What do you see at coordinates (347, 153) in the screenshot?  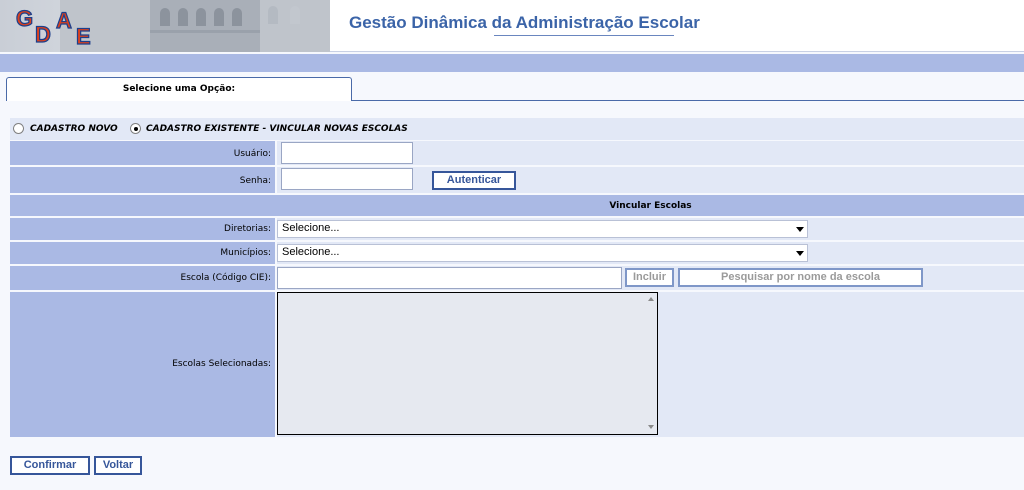 I see `usuario-input` at bounding box center [347, 153].